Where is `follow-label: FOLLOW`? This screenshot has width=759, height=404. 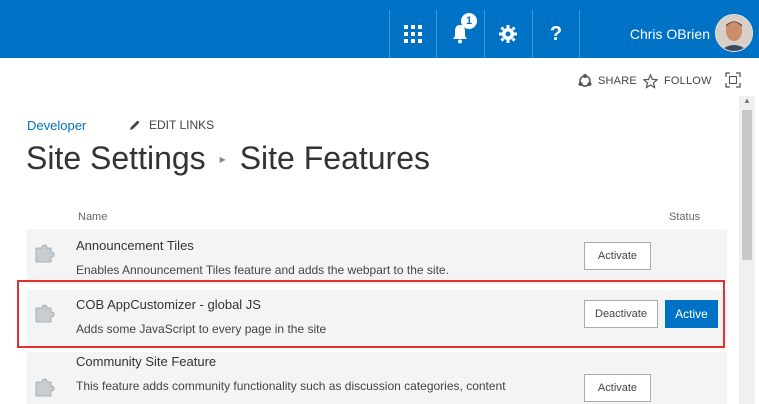
follow-label: FOLLOW is located at coordinates (688, 81).